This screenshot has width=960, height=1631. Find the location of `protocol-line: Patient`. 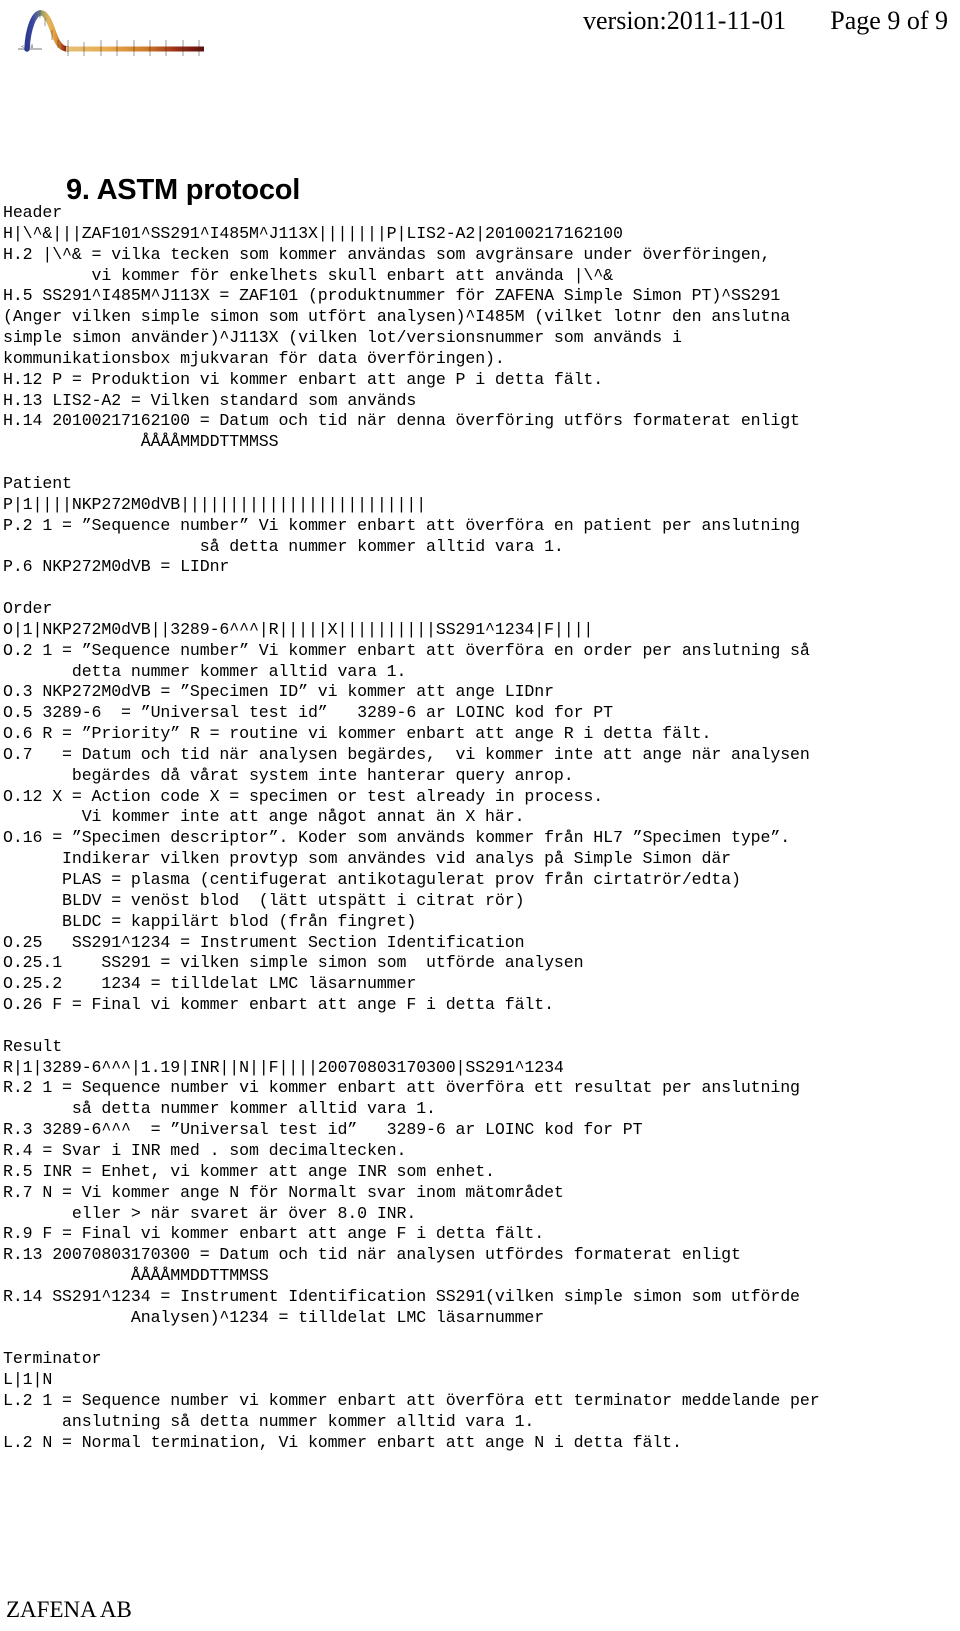

protocol-line: Patient is located at coordinates (37, 483).